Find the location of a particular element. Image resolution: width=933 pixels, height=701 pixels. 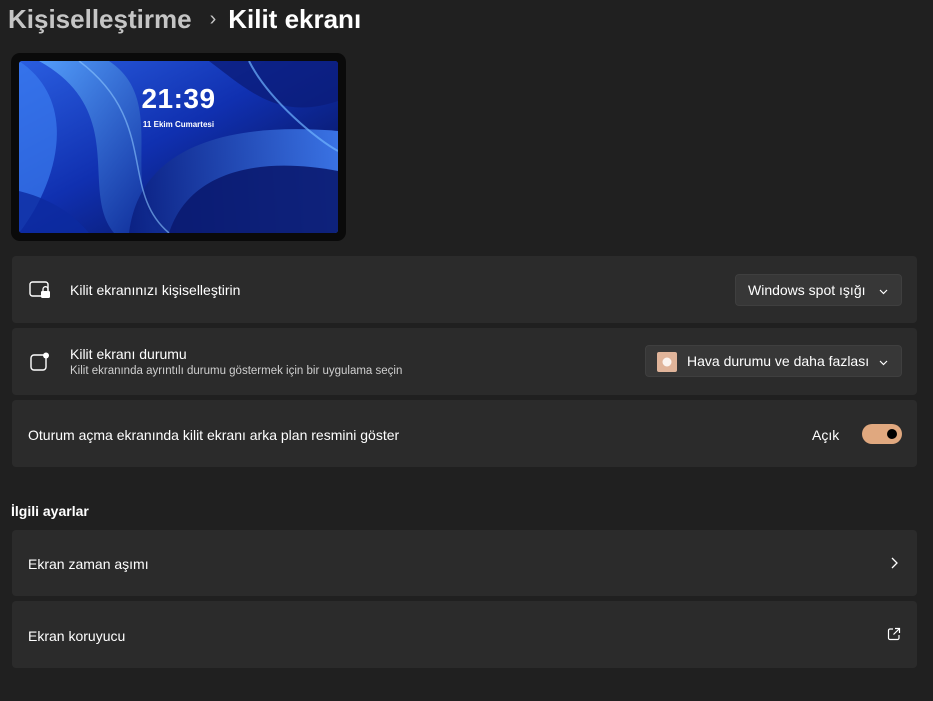

preview-date: 11 Ekim Cumartesi is located at coordinates (178, 124).